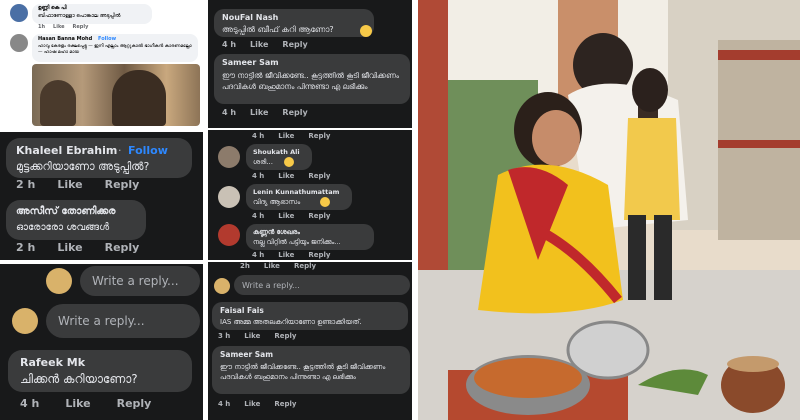 The height and width of the screenshot is (420, 800). I want to click on comment-meta: 3 h Like Reply, so click(257, 336).